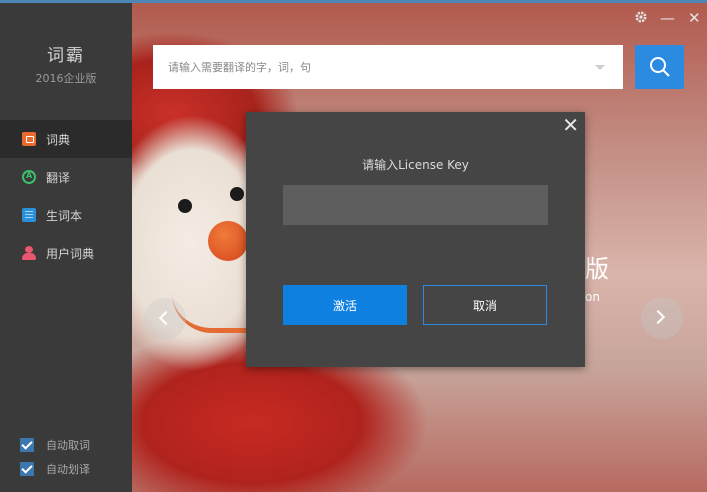  Describe the element at coordinates (68, 445) in the screenshot. I see `auto-pick-word-label: 自动取词` at that location.